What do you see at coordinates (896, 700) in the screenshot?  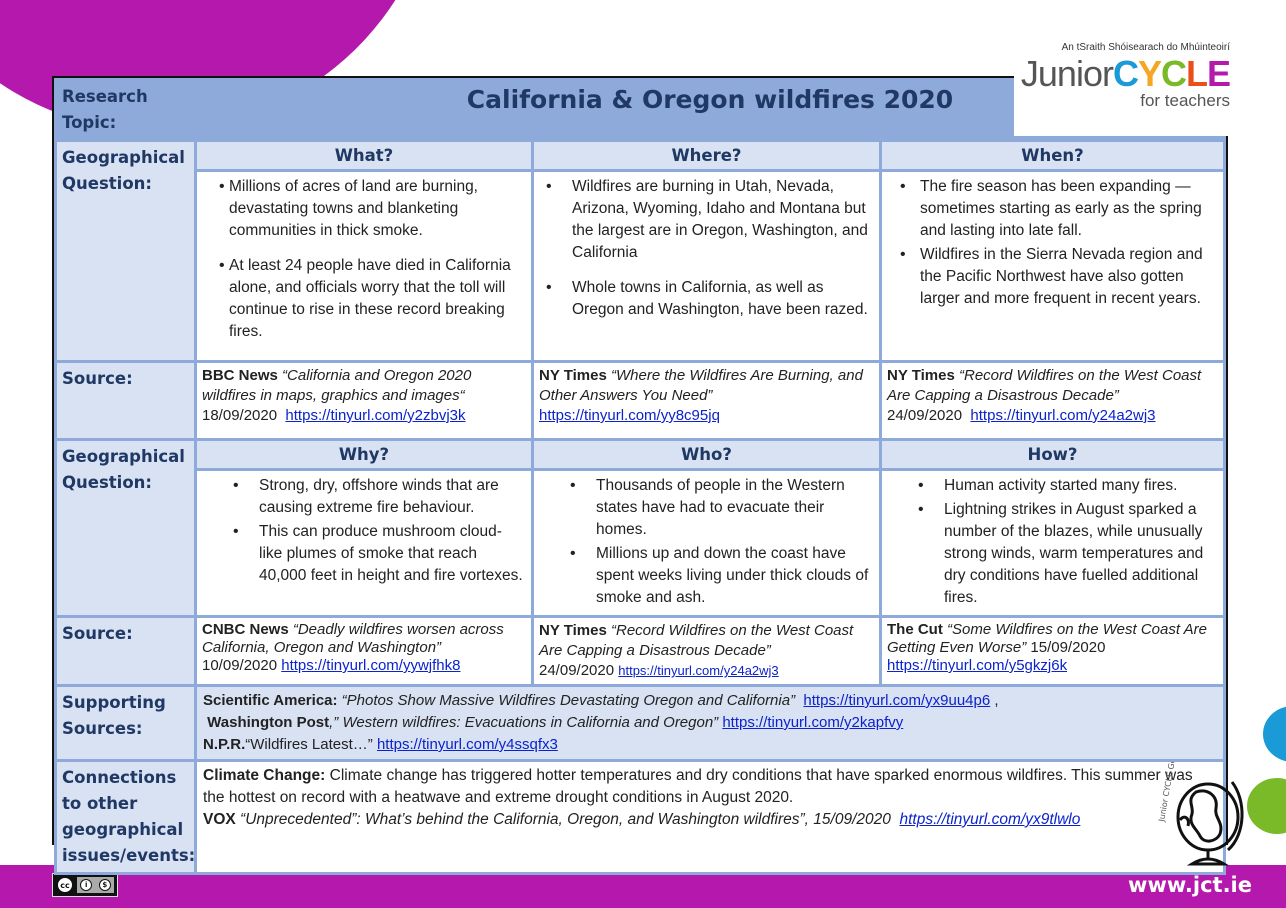 I see `source-link: https://tinyurl.com/yx9uu4p6` at bounding box center [896, 700].